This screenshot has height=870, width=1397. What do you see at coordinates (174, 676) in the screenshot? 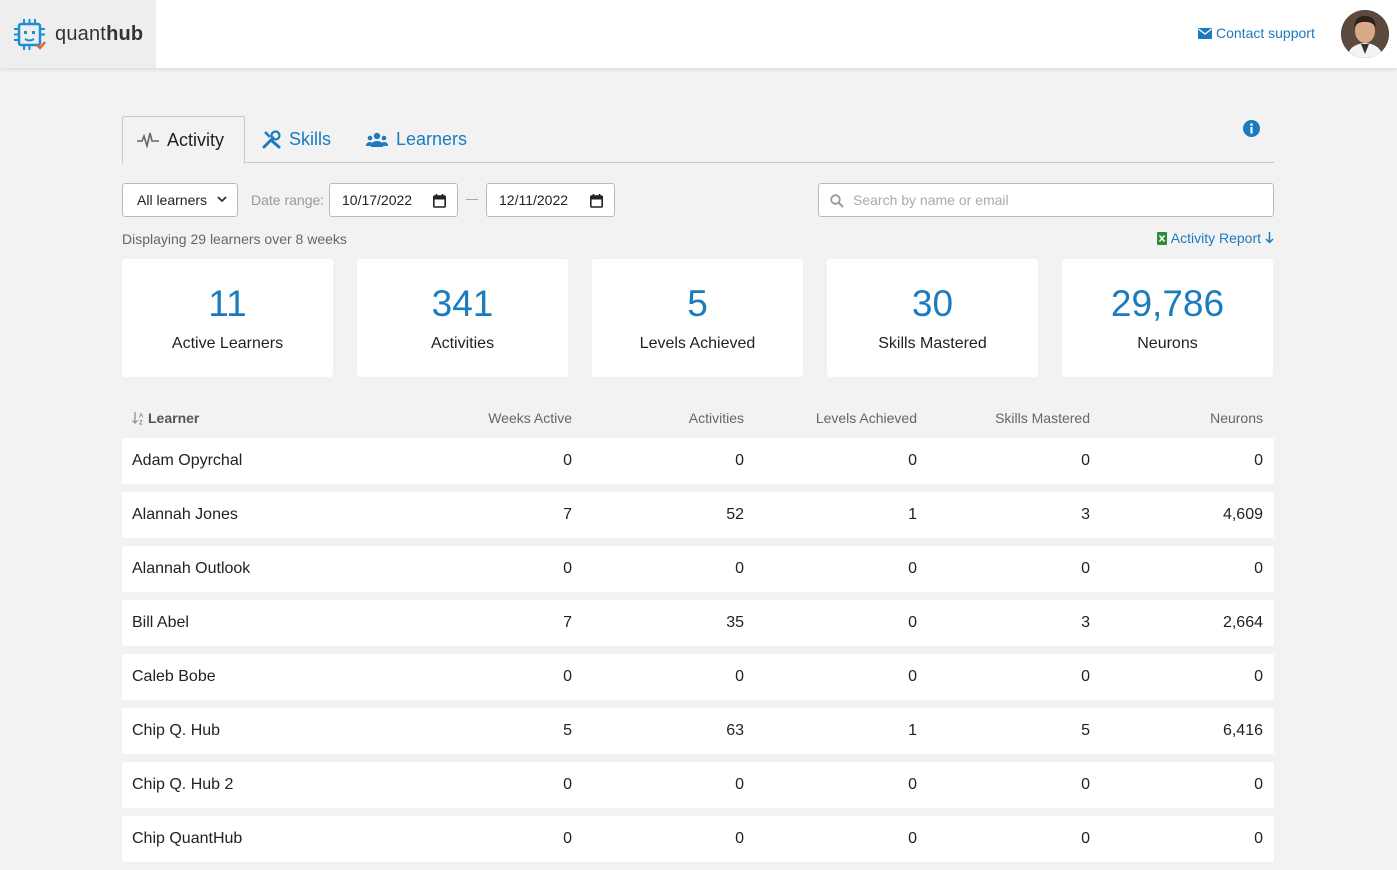
I see `learner-name: Caleb Bobe` at bounding box center [174, 676].